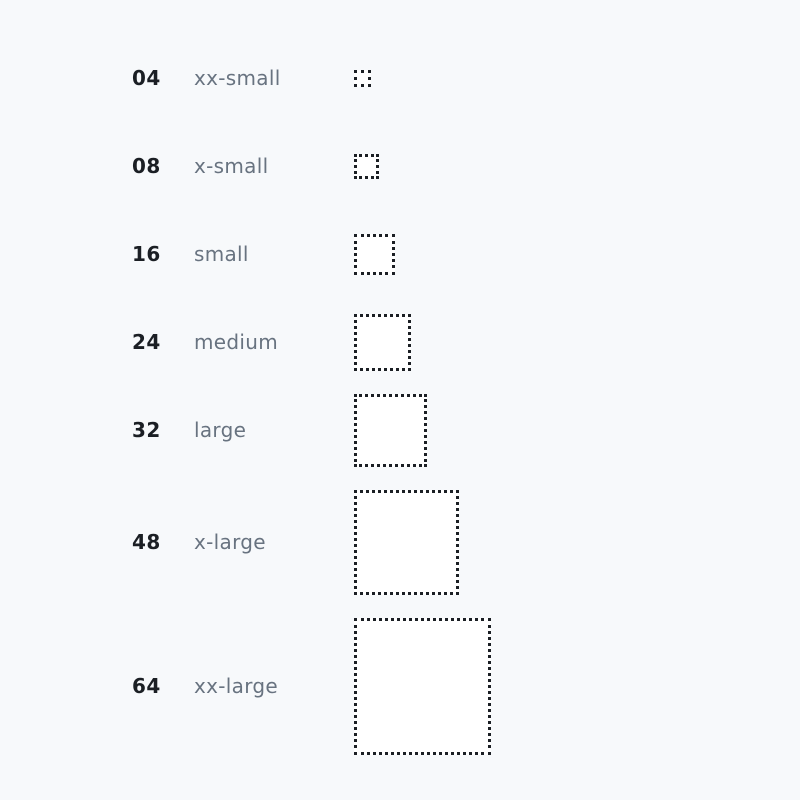 This screenshot has height=800, width=800. Describe the element at coordinates (146, 78) in the screenshot. I see `size-value: 04` at that location.